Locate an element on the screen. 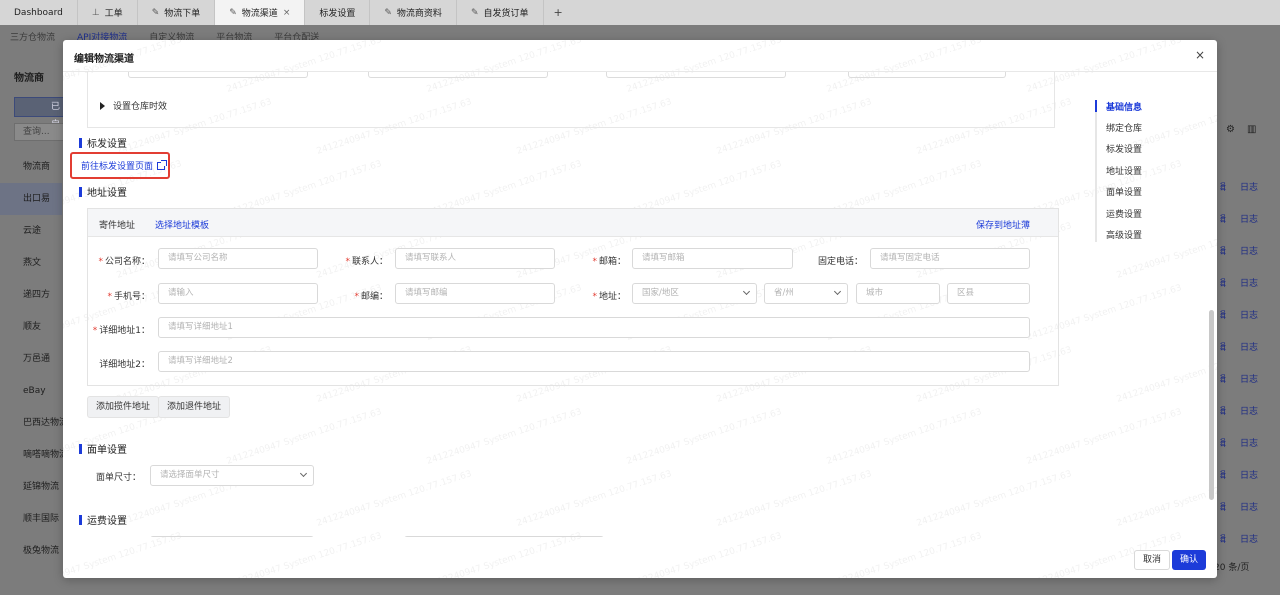 This screenshot has height=595, width=1280. external-link-icon is located at coordinates (162, 164).